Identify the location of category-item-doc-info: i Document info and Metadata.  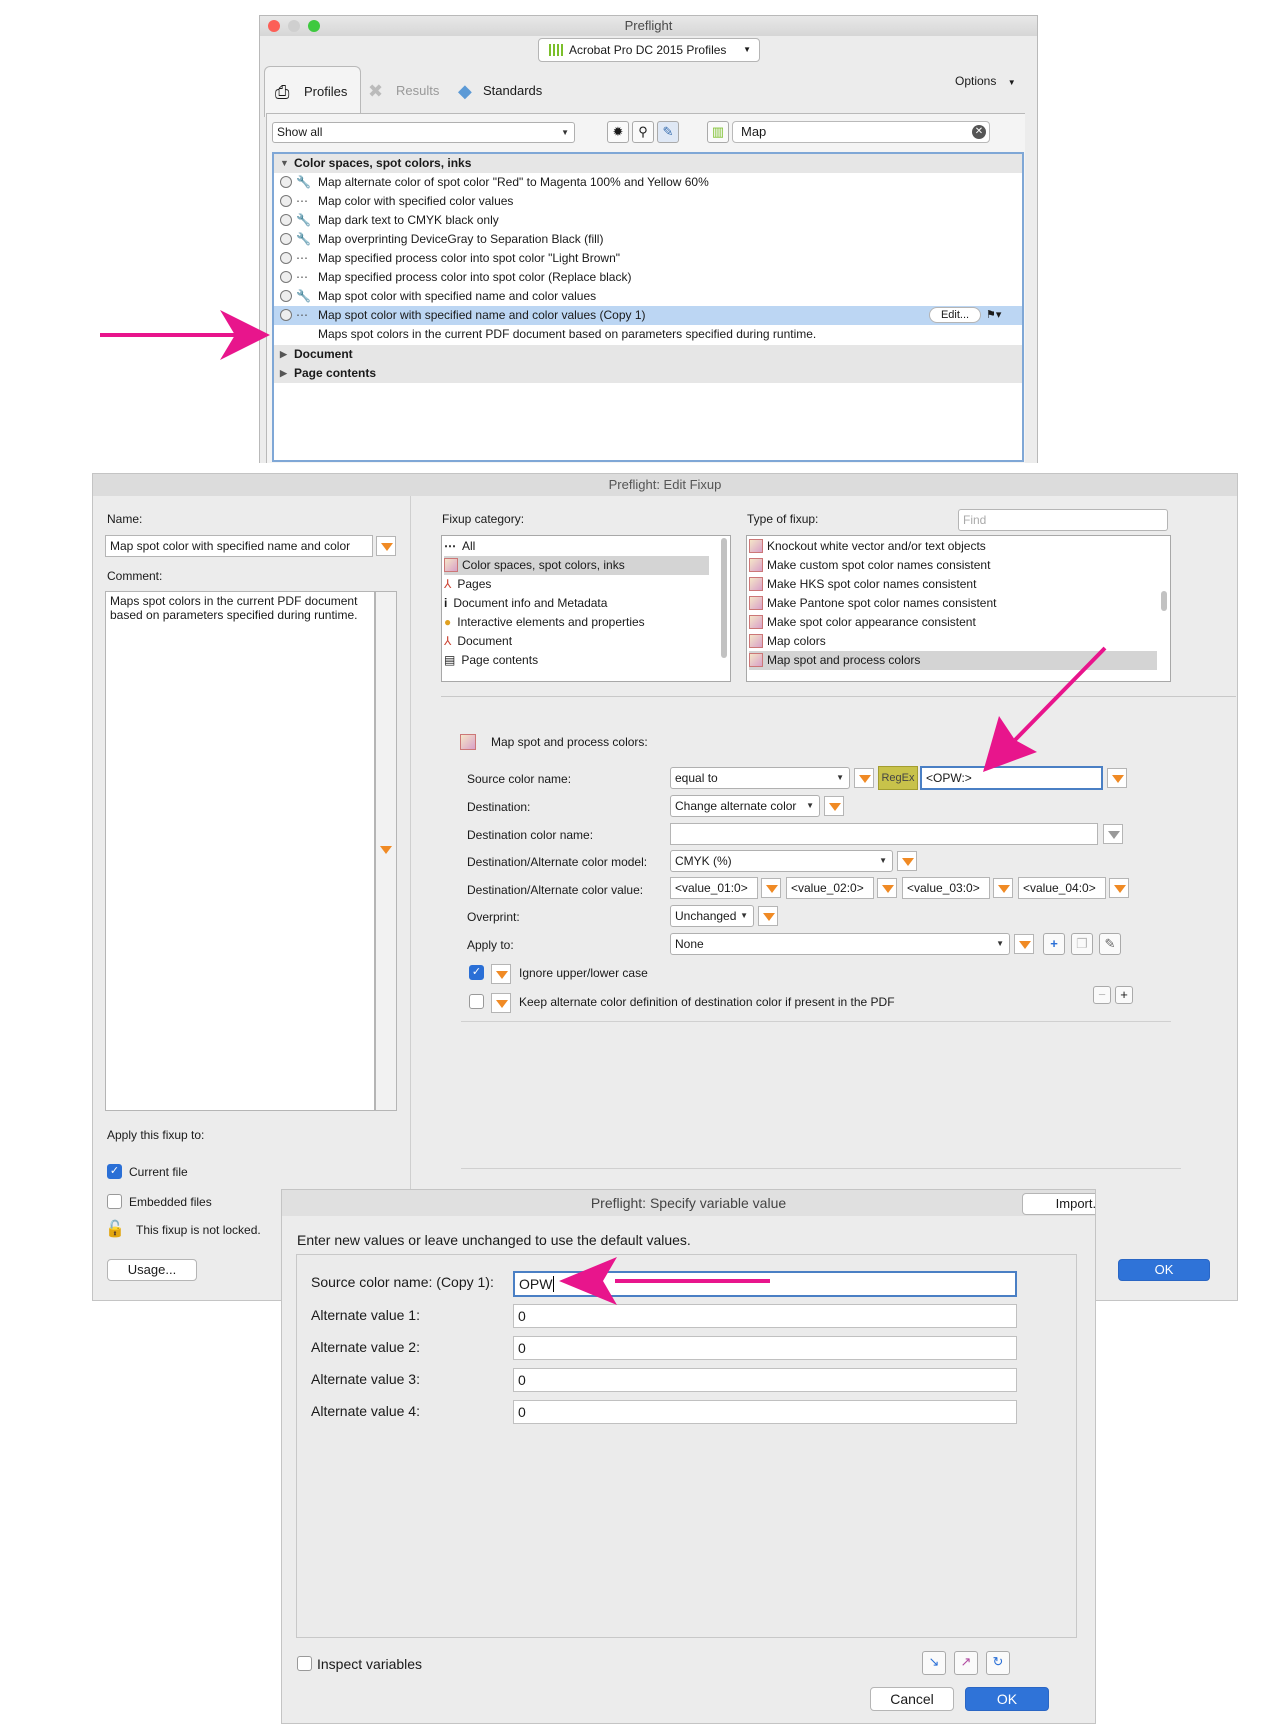
(525, 603).